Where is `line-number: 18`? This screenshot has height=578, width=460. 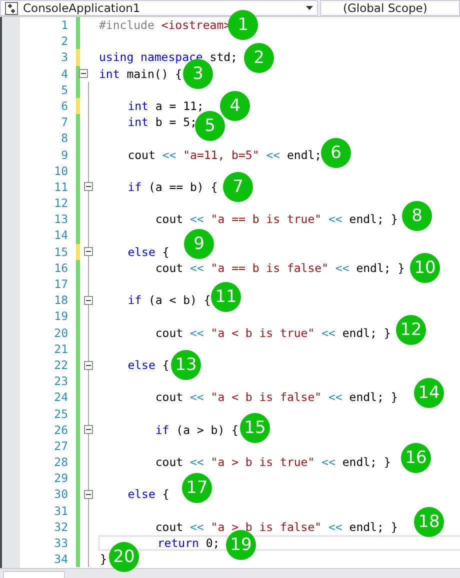 line-number: 18 is located at coordinates (61, 300).